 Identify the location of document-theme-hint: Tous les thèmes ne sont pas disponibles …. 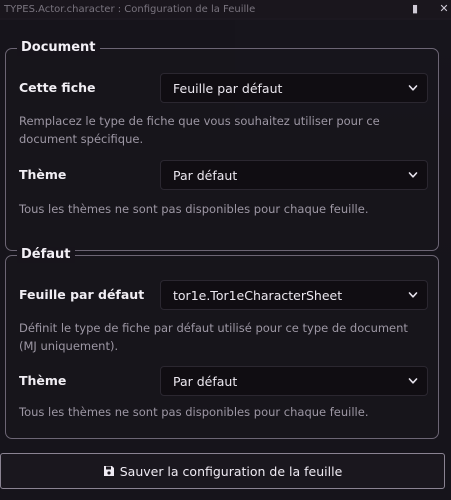
(194, 209).